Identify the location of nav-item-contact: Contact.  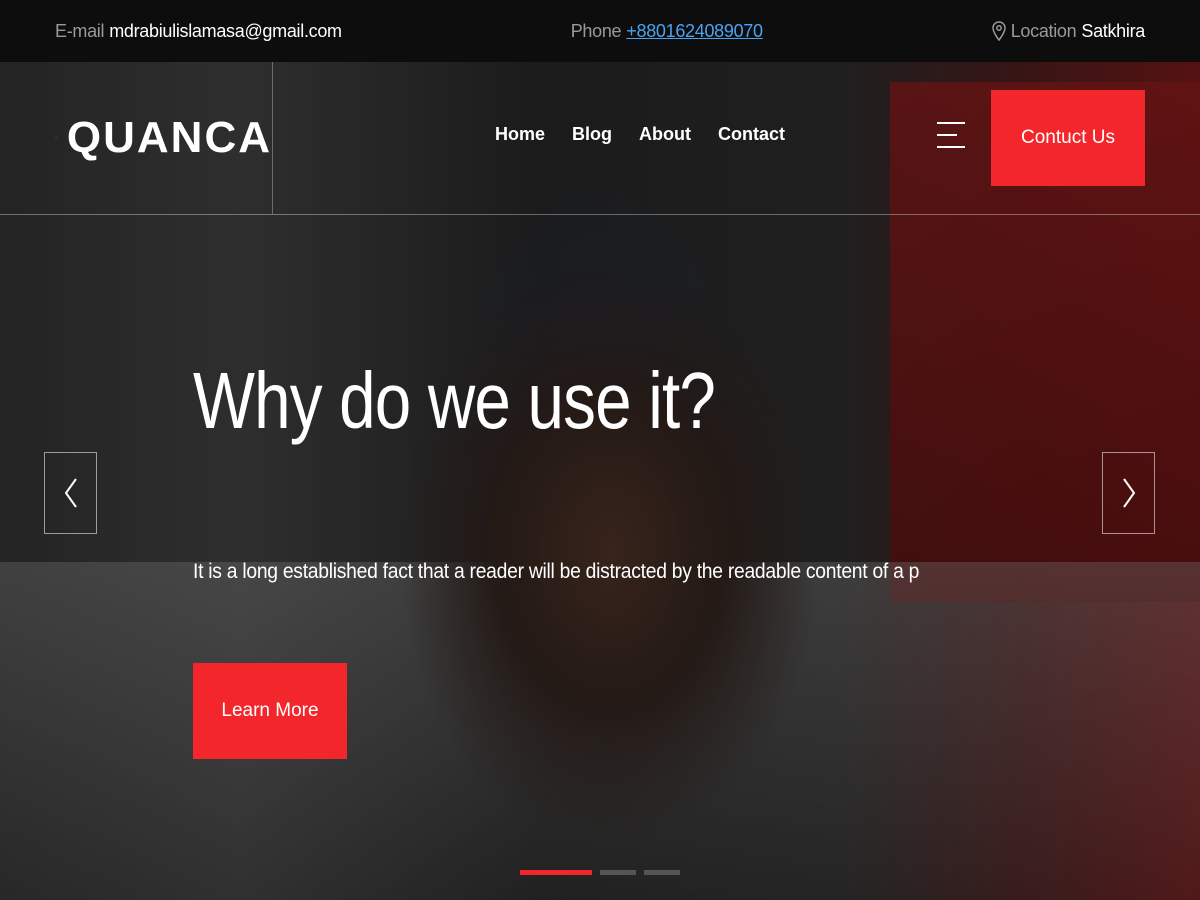
(751, 134).